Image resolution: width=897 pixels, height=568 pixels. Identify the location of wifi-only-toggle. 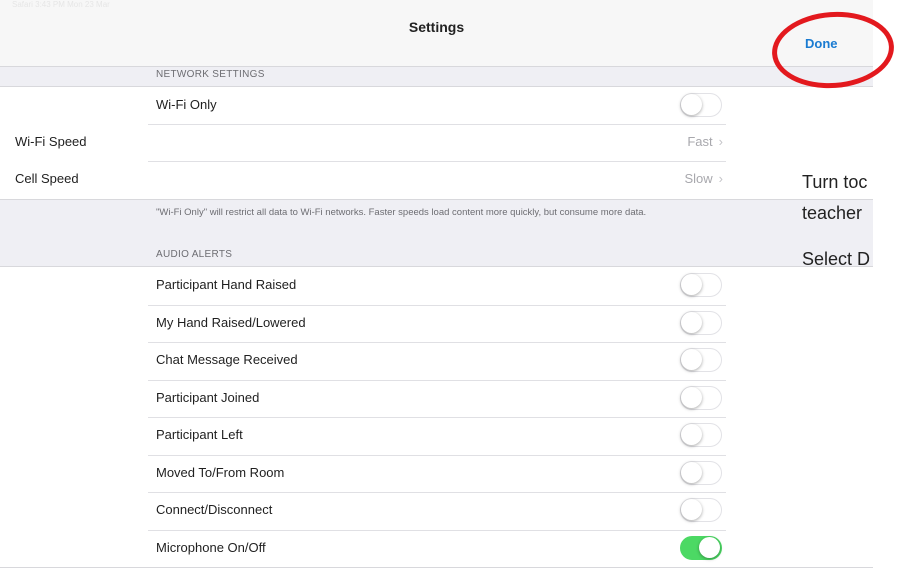
(701, 105).